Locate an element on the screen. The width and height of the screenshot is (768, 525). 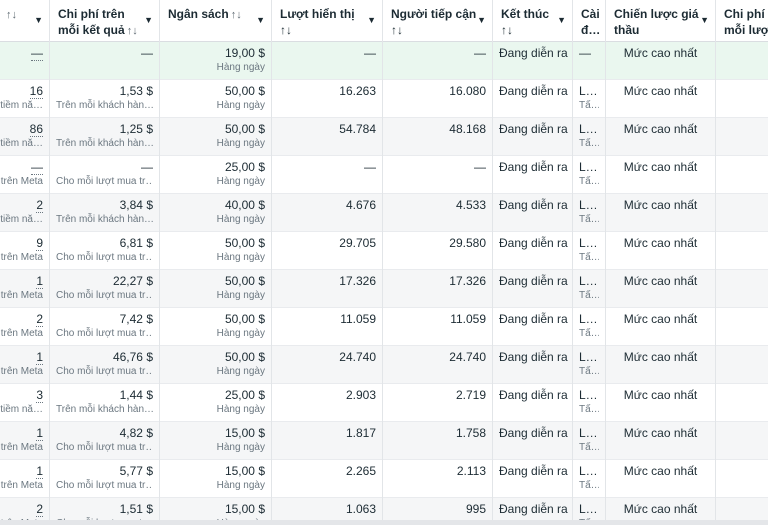
cell-value: 54.784 is located at coordinates (327, 129).